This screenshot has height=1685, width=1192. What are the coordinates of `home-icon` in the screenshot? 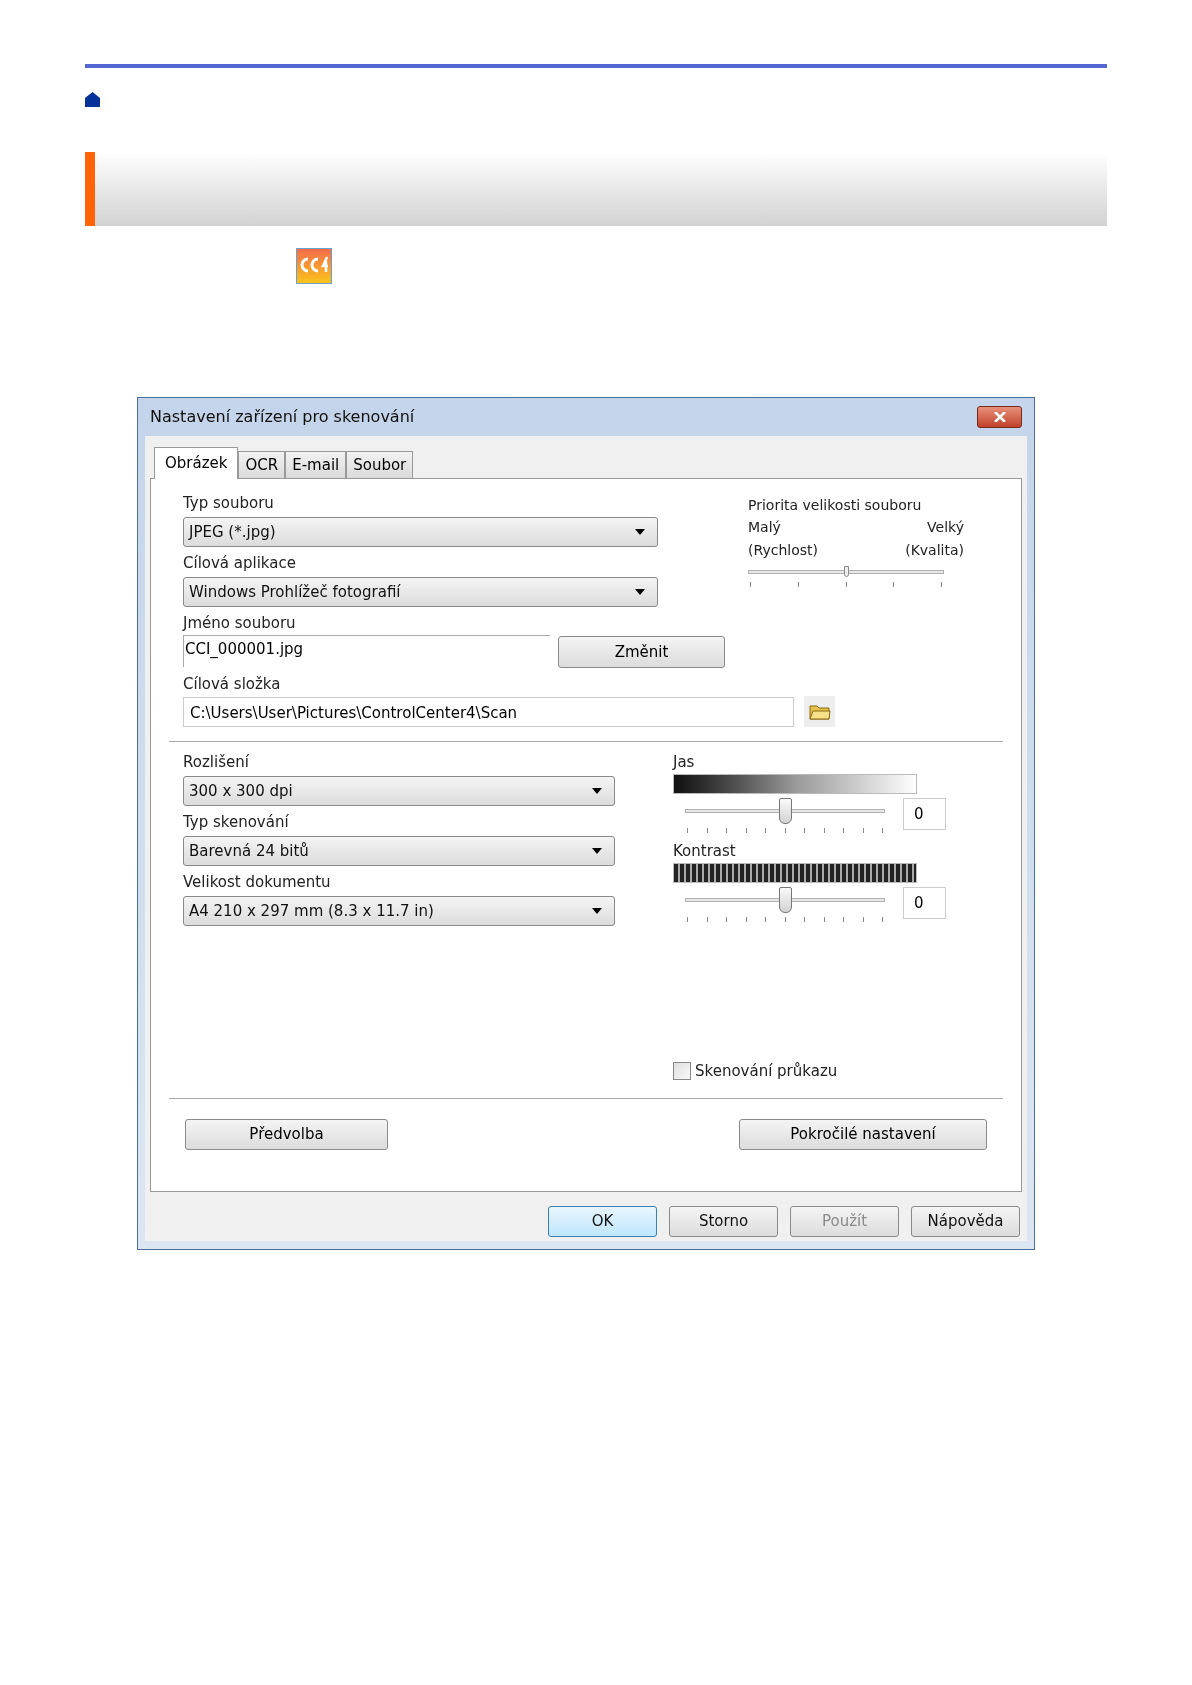 It's located at (92, 99).